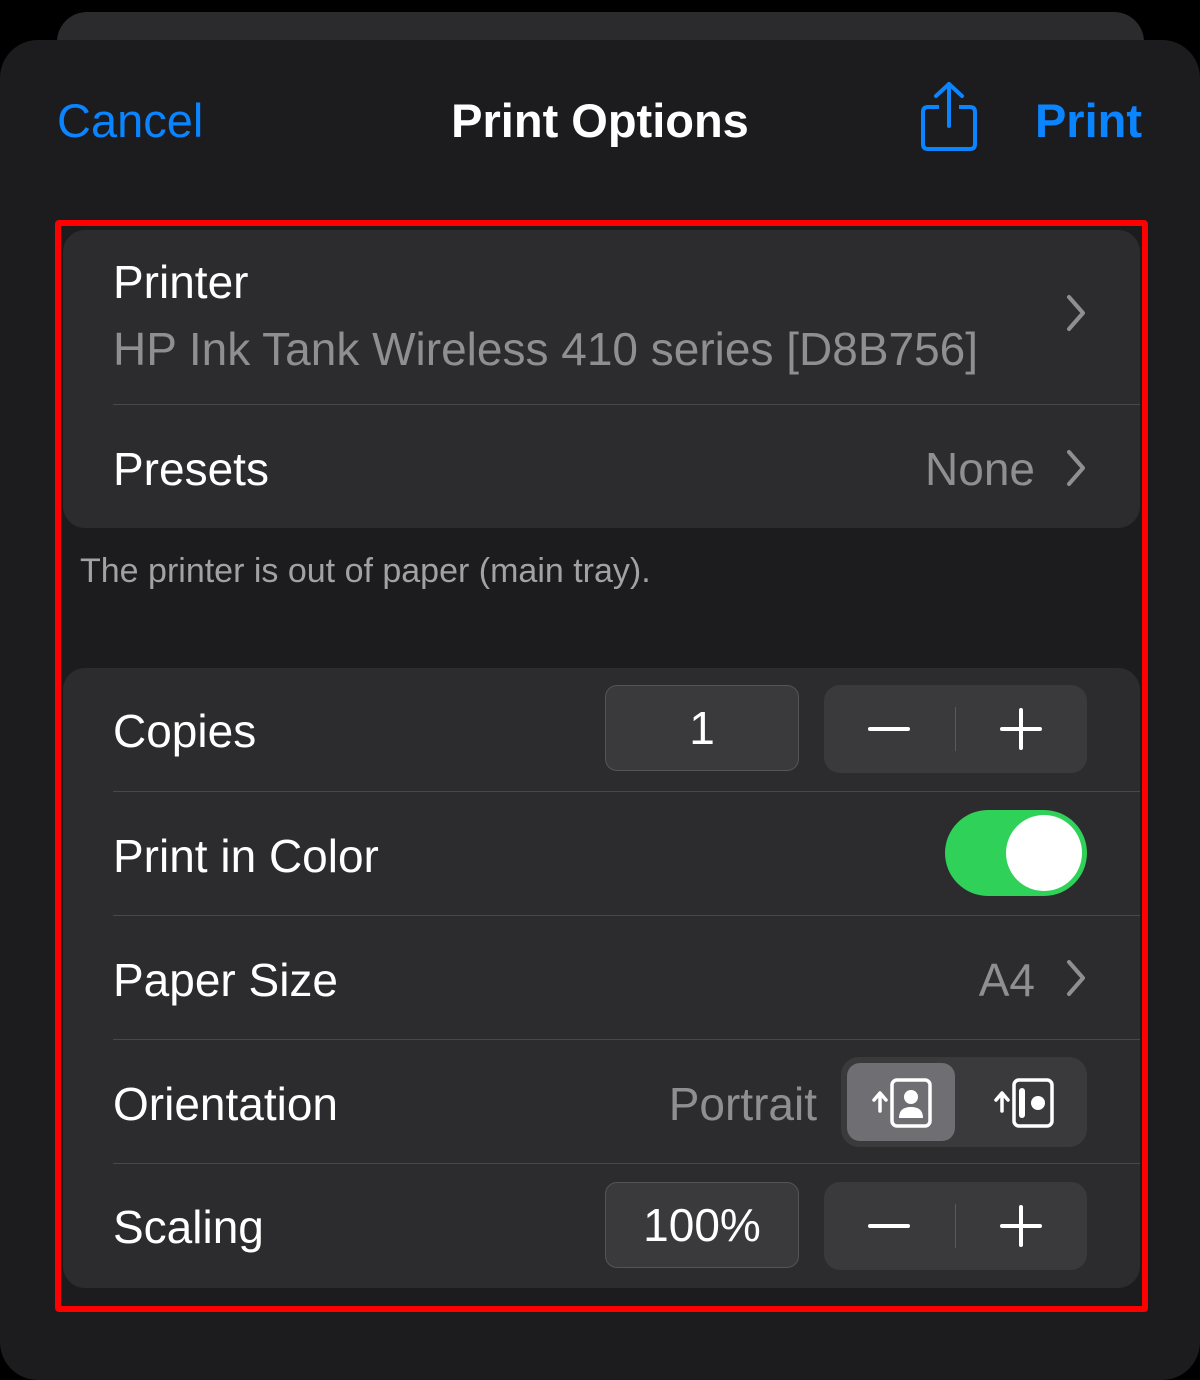  What do you see at coordinates (702, 728) in the screenshot?
I see `copies-field: 1` at bounding box center [702, 728].